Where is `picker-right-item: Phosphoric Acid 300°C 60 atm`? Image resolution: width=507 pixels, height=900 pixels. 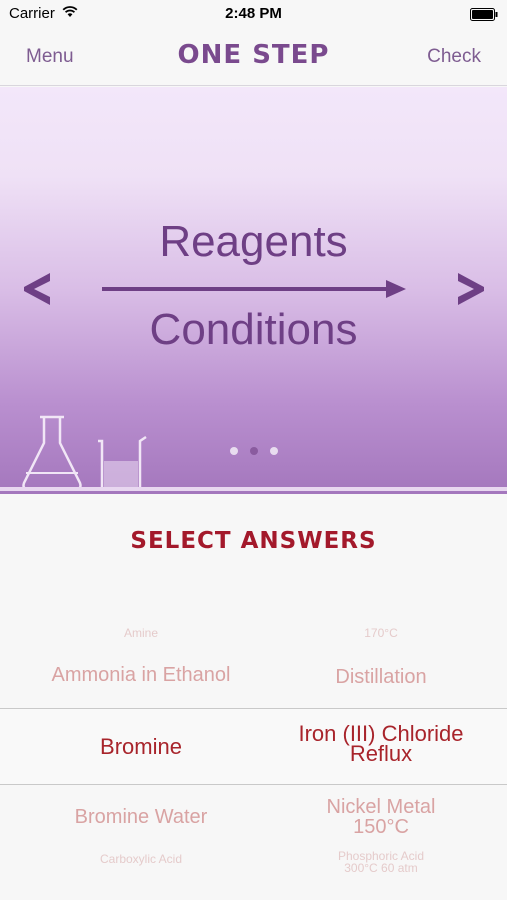 picker-right-item: Phosphoric Acid 300°C 60 atm is located at coordinates (381, 862).